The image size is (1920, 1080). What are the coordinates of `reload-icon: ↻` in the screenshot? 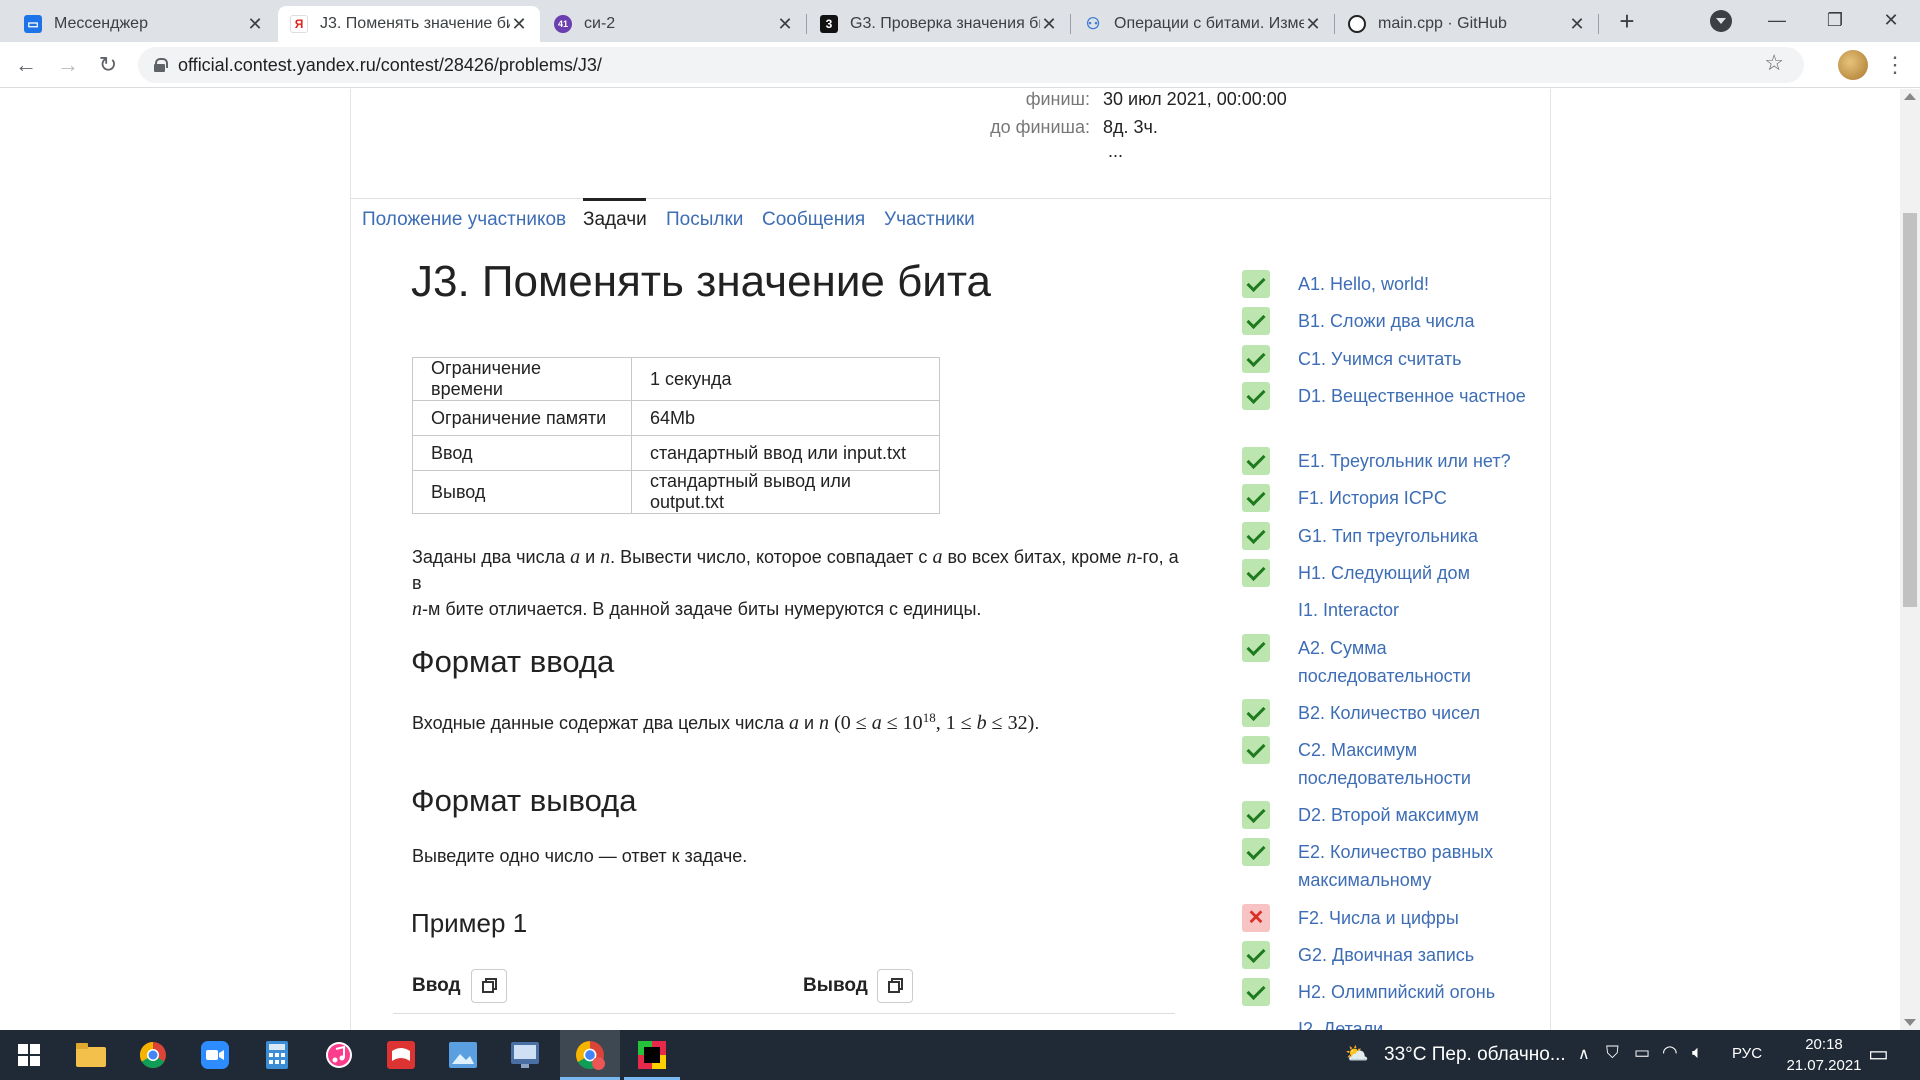 It's located at (108, 65).